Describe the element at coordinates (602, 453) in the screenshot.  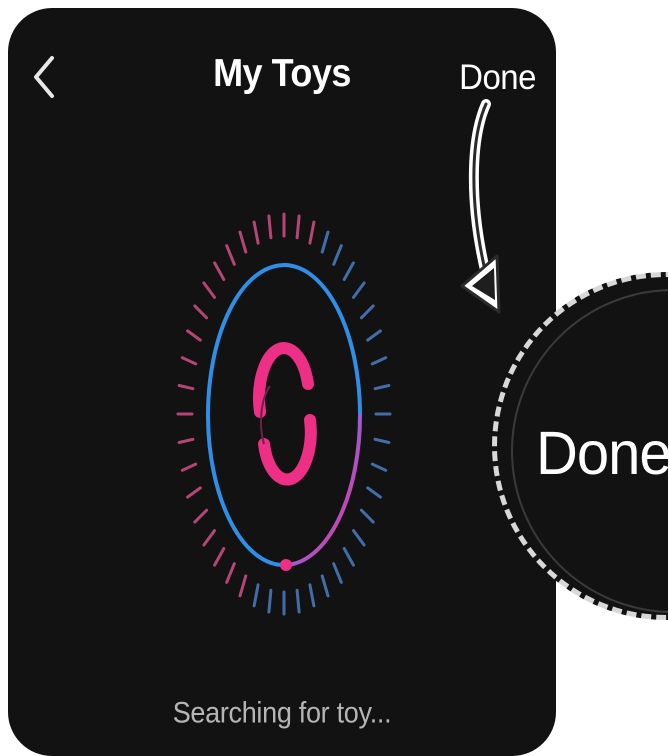
I see `callout-done-label: Done` at that location.